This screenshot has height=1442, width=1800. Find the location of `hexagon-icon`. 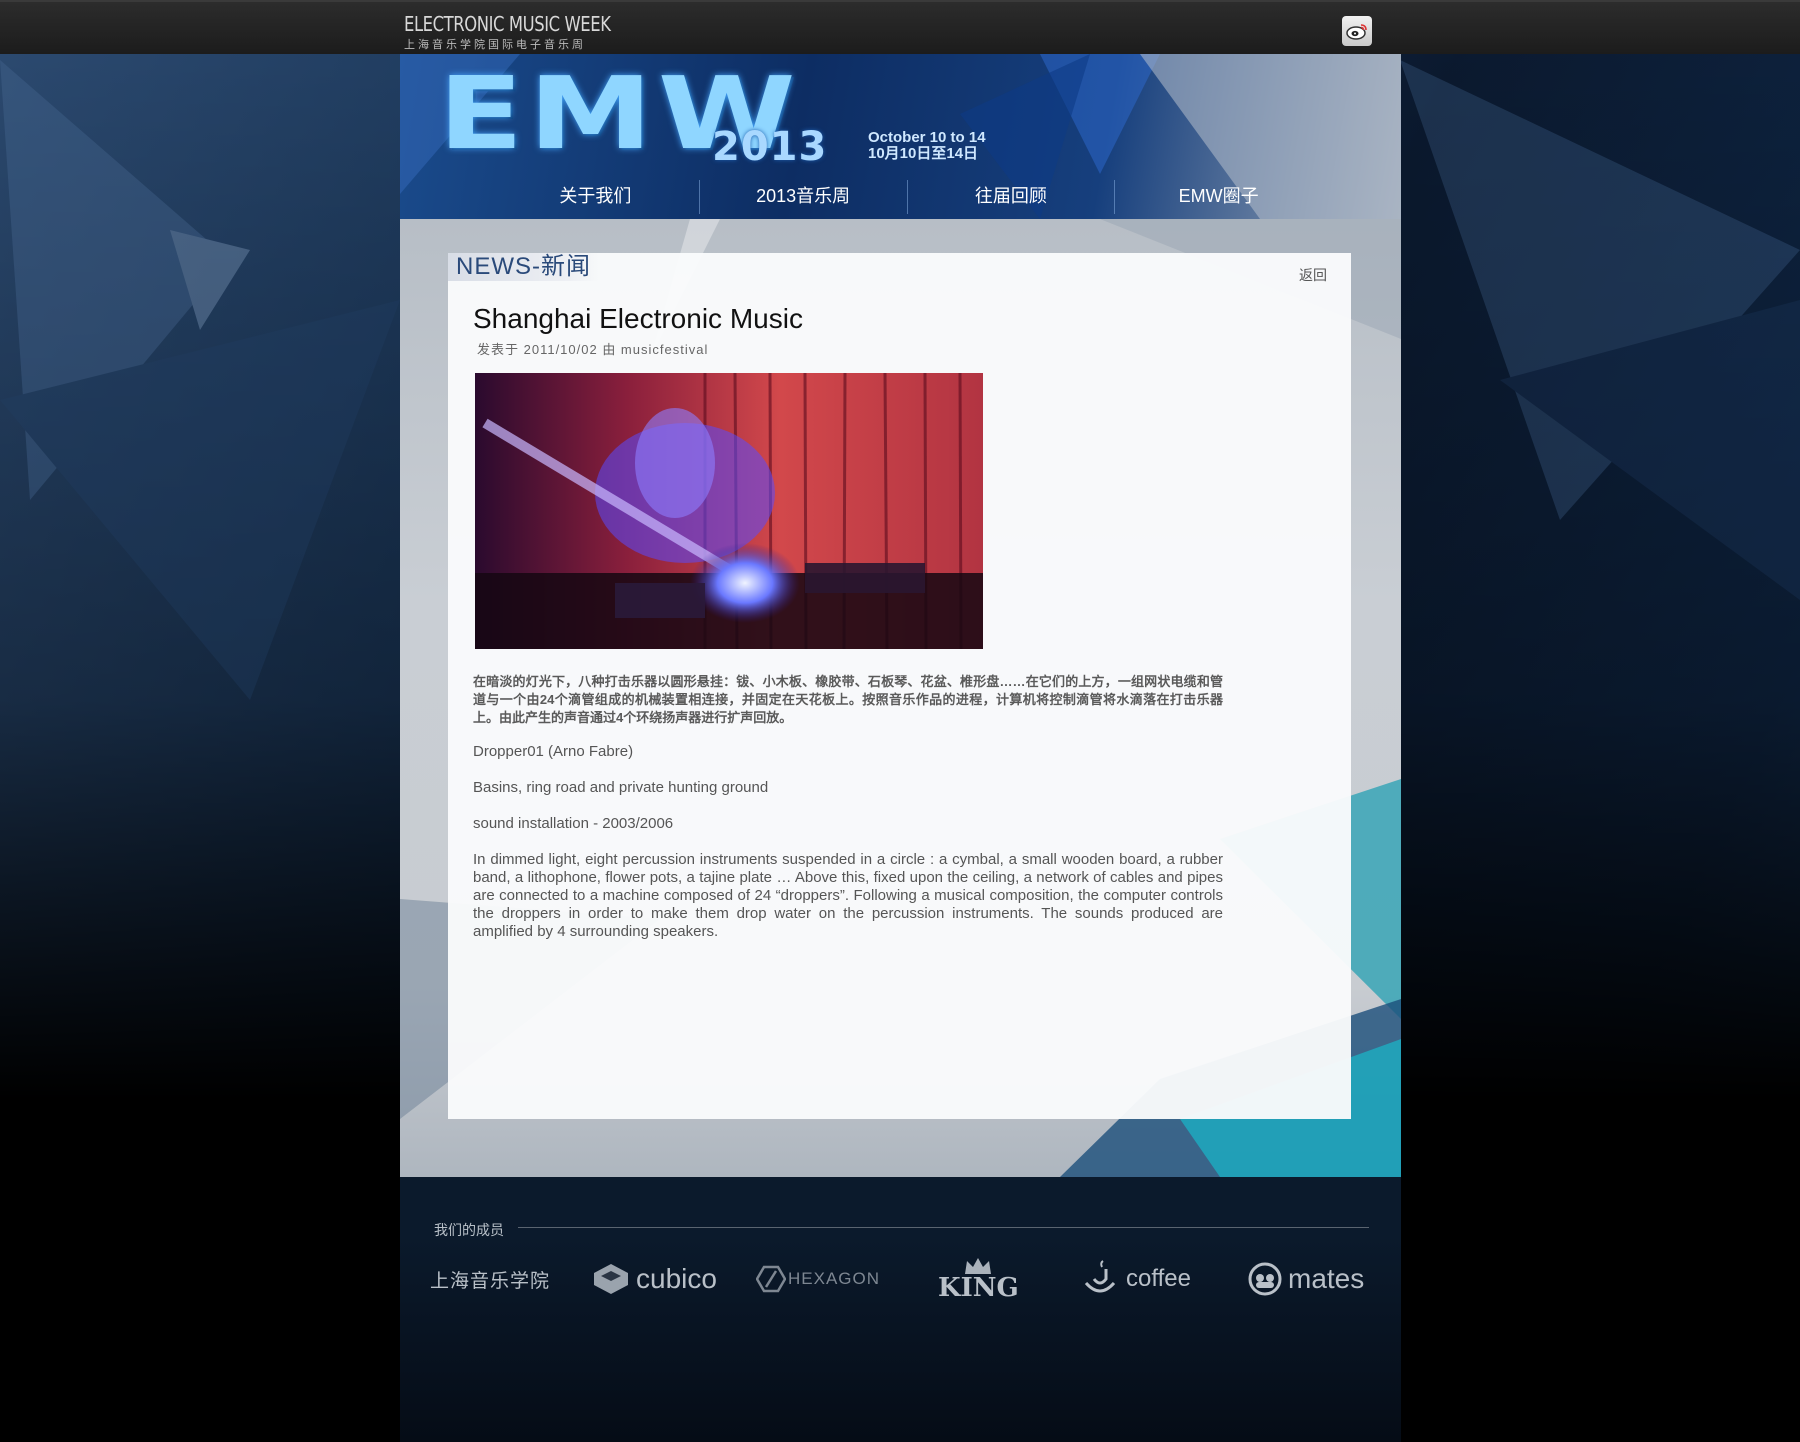

hexagon-icon is located at coordinates (771, 1279).